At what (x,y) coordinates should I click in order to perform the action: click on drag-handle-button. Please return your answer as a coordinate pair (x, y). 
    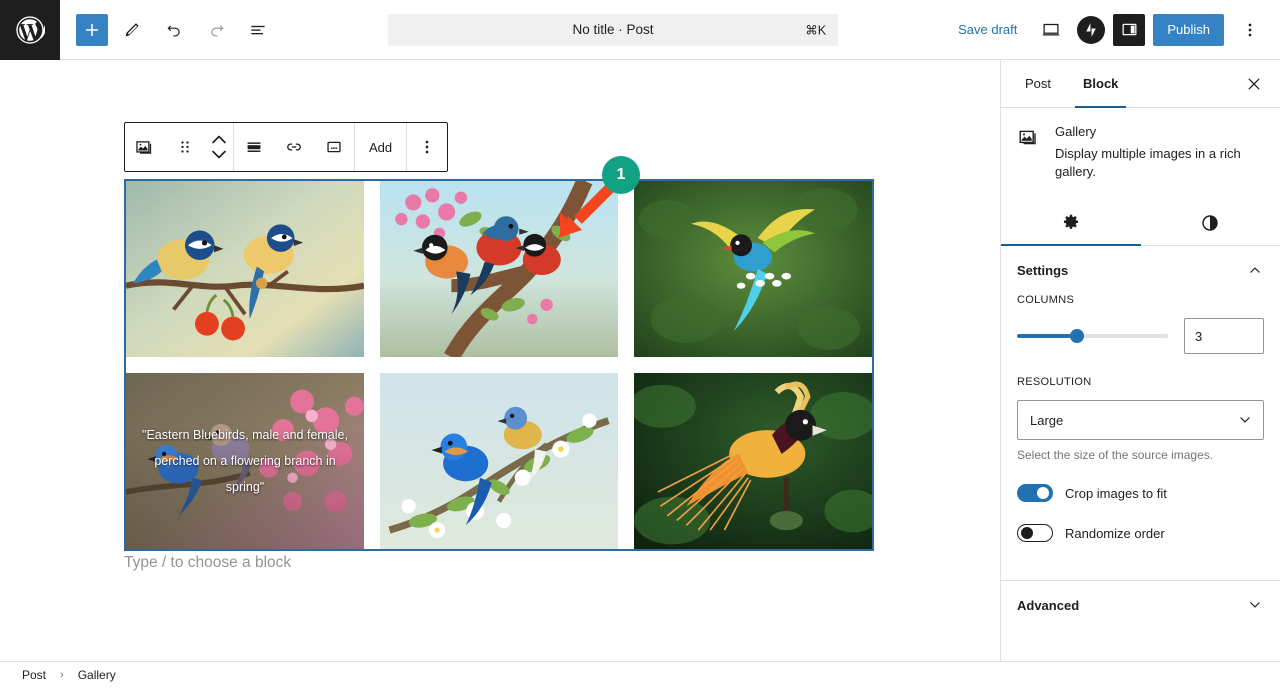
    Looking at the image, I should click on (185, 147).